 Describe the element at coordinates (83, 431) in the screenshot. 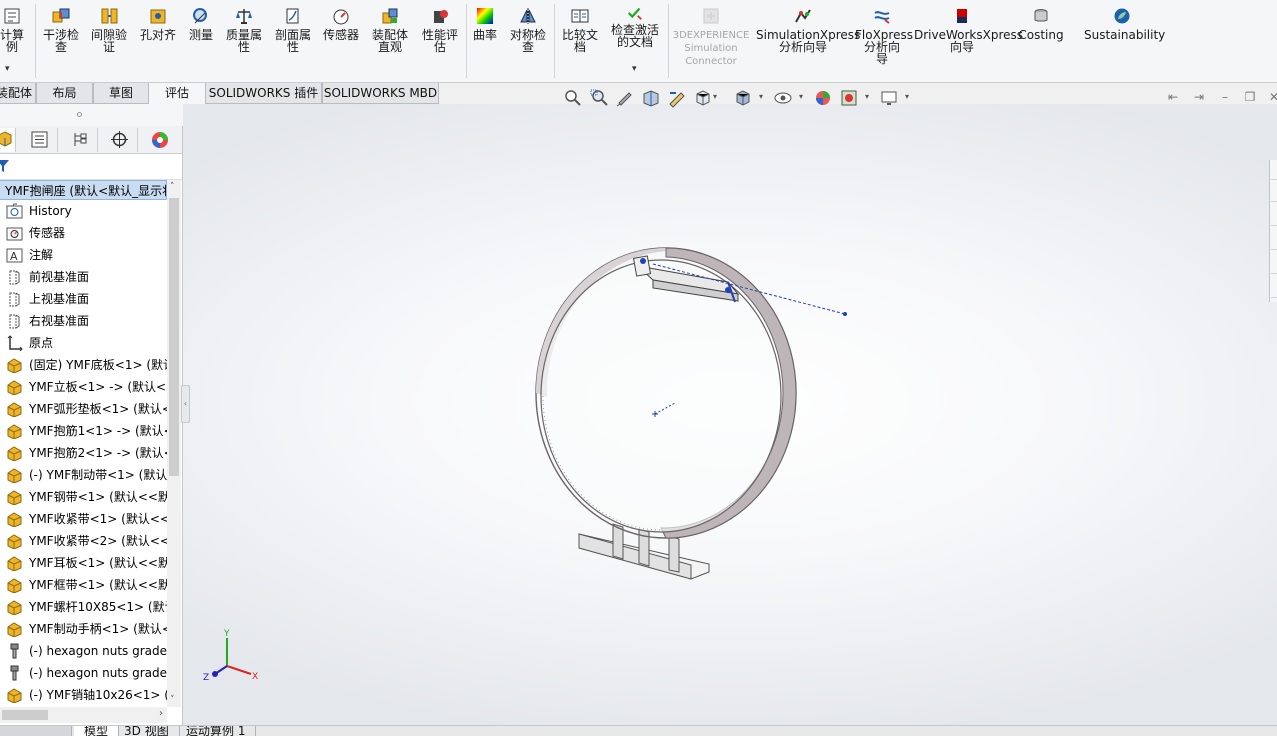

I see `tree-item: YMF抱筋1<1> -> (默认<<默认>_显示状态 1>)` at that location.